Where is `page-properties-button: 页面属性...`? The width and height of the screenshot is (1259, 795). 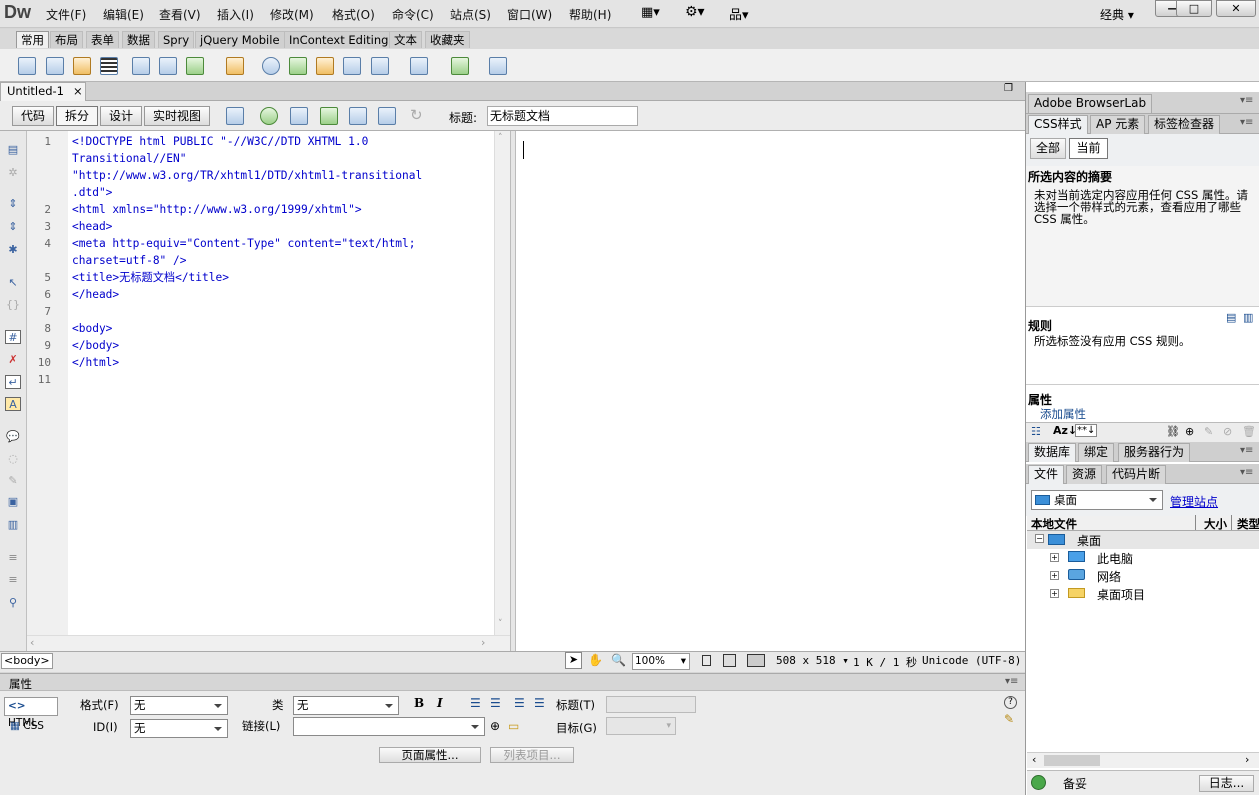
page-properties-button: 页面属性... is located at coordinates (430, 755).